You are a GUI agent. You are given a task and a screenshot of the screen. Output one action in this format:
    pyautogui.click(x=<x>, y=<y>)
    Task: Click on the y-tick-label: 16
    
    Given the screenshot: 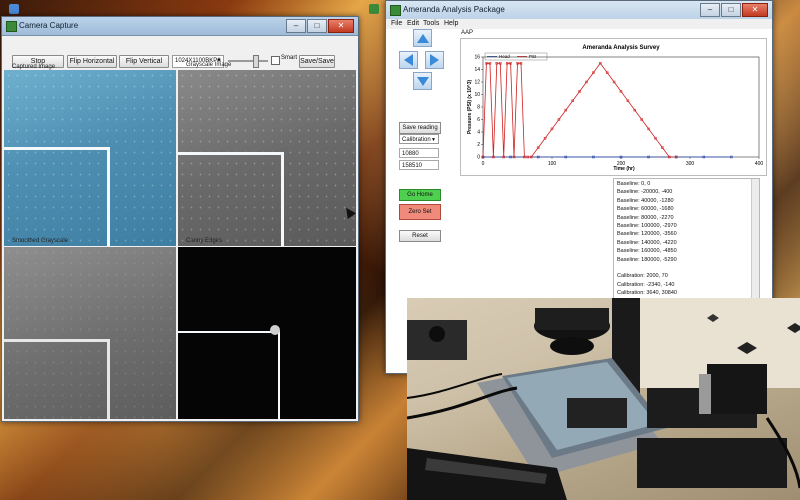 What is the action you would take?
    pyautogui.click(x=477, y=58)
    